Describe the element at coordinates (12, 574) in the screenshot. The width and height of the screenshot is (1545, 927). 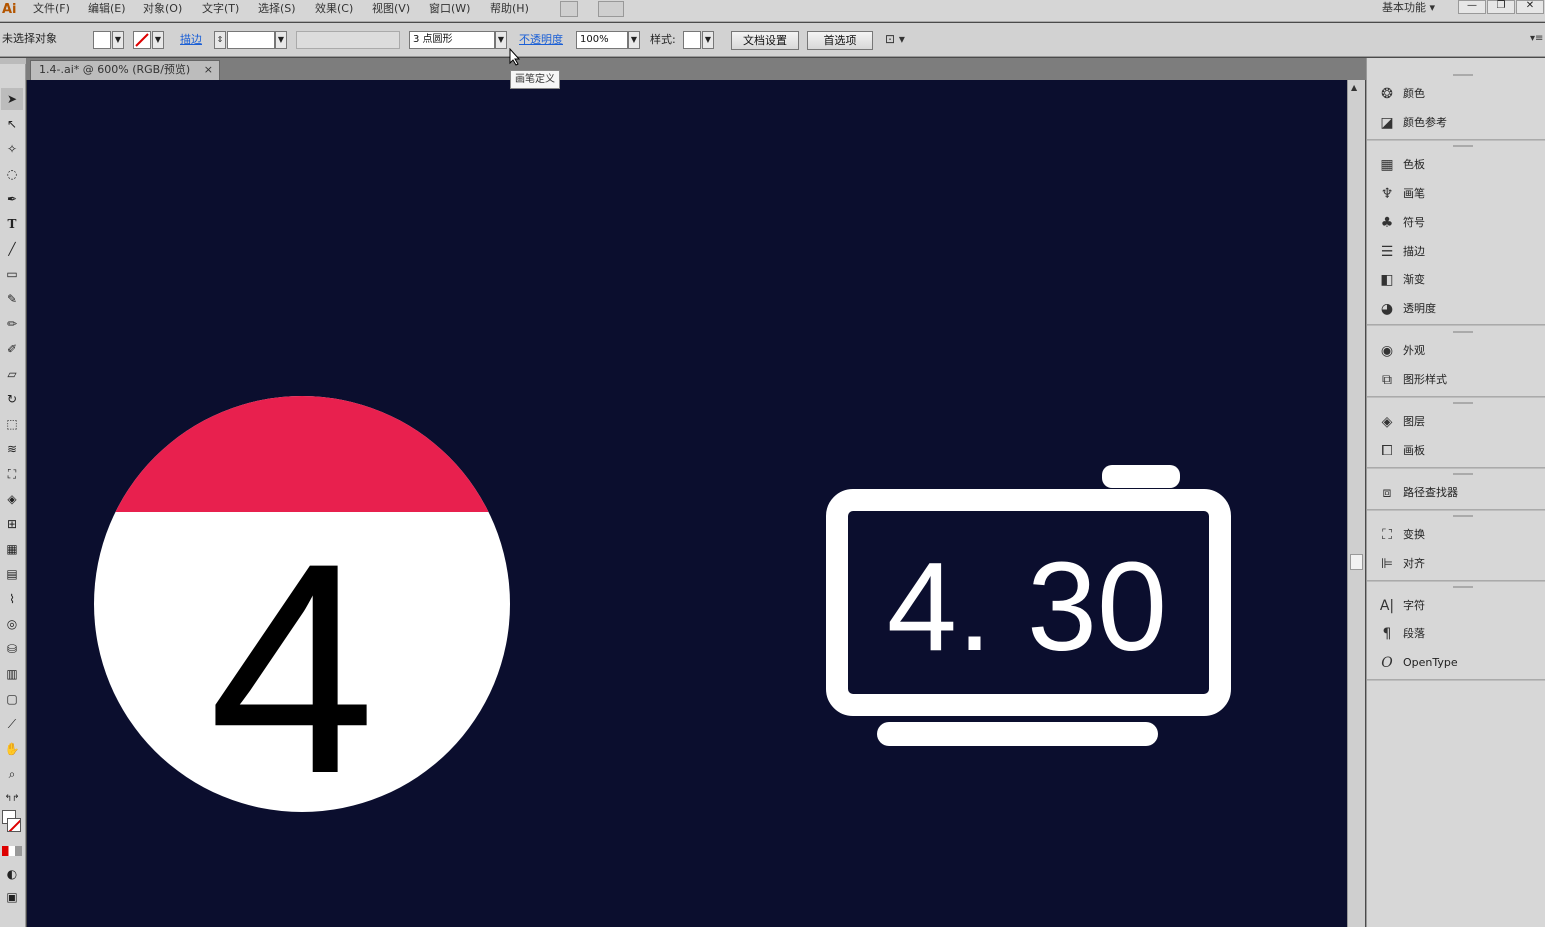
I see `gradient-tool-icon: ▤` at that location.